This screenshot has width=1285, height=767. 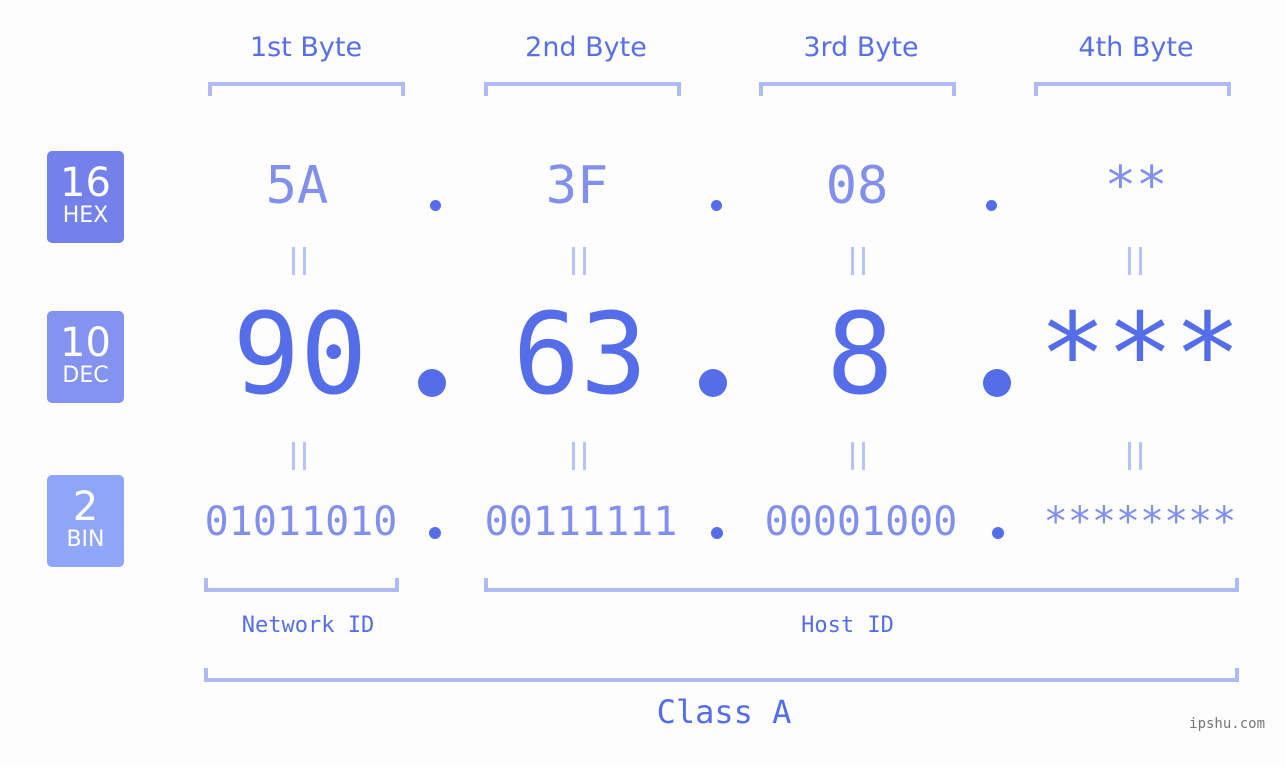 What do you see at coordinates (1227, 724) in the screenshot?
I see `watermark: ipshu.com` at bounding box center [1227, 724].